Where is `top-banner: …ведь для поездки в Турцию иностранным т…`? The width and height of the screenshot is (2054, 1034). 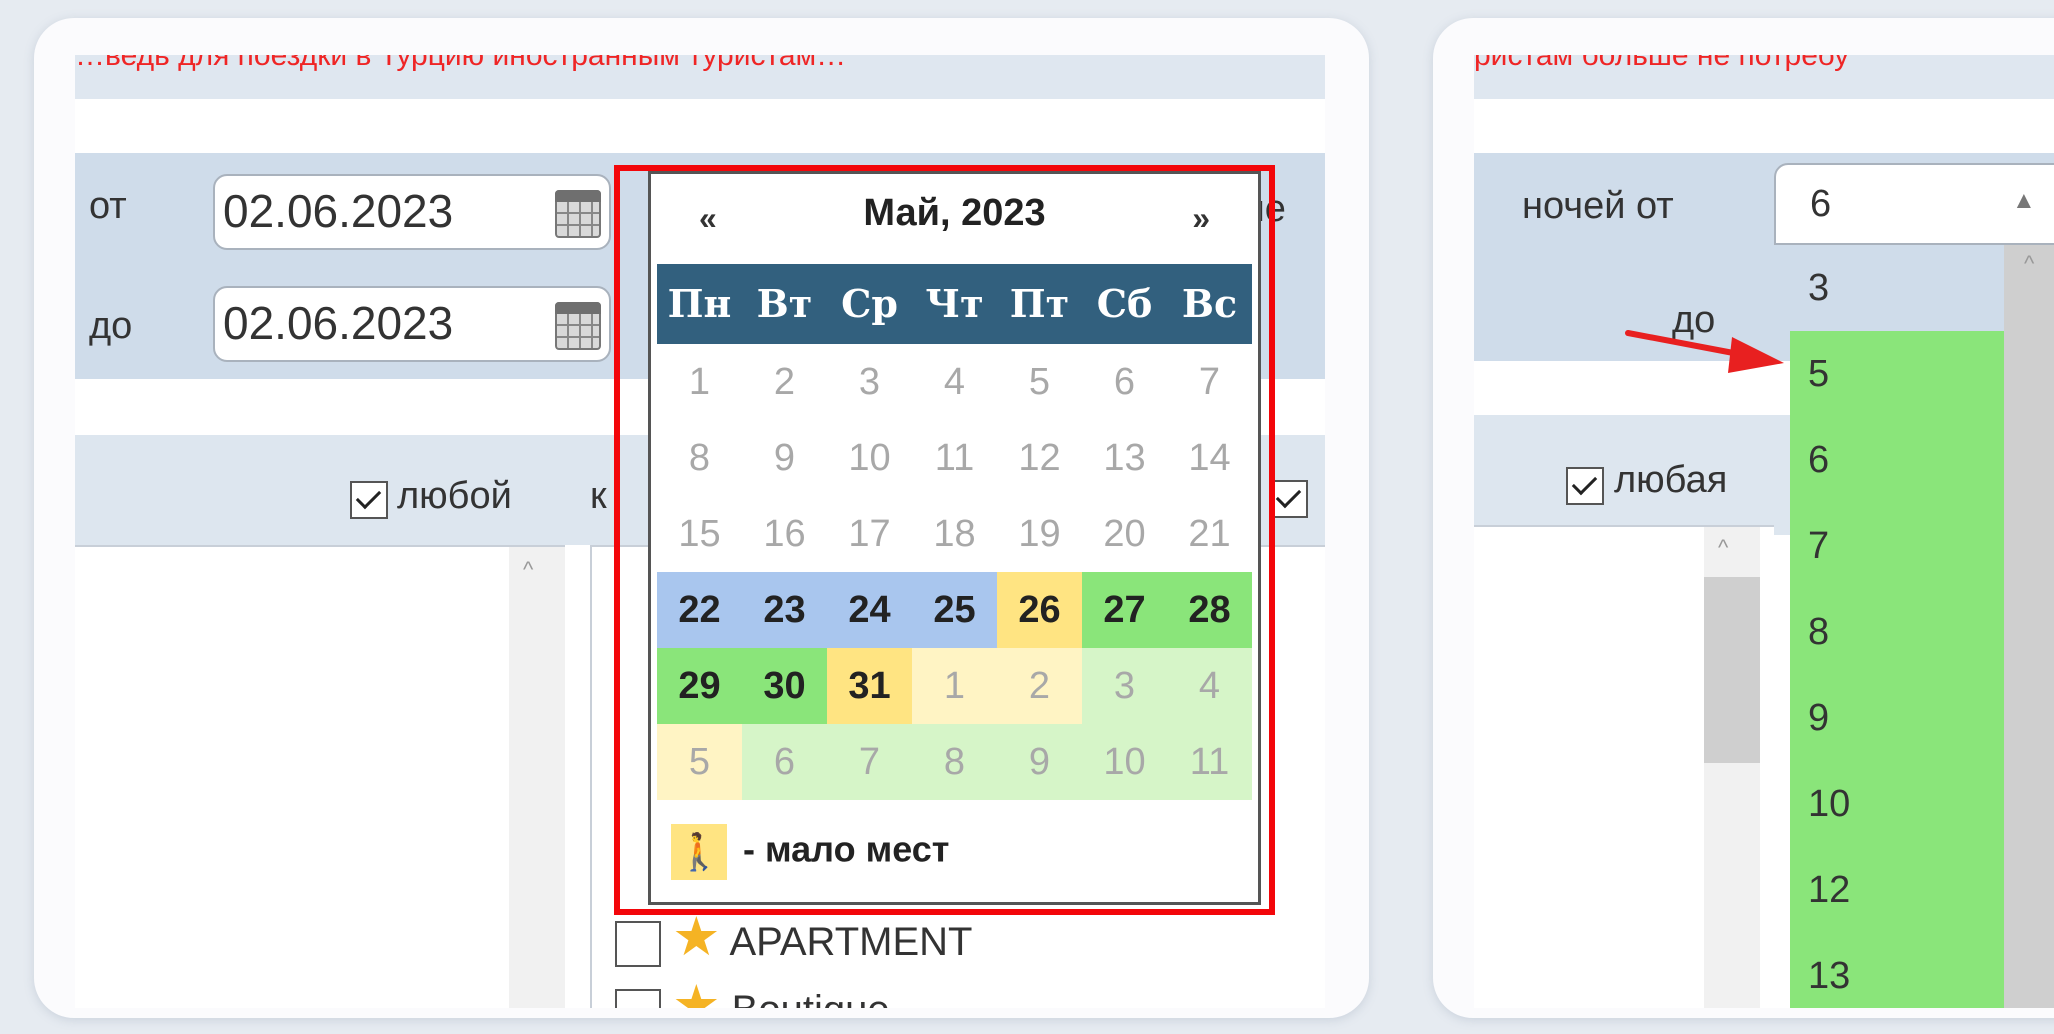 top-banner: …ведь для поездки в Турцию иностранным т… is located at coordinates (700, 77).